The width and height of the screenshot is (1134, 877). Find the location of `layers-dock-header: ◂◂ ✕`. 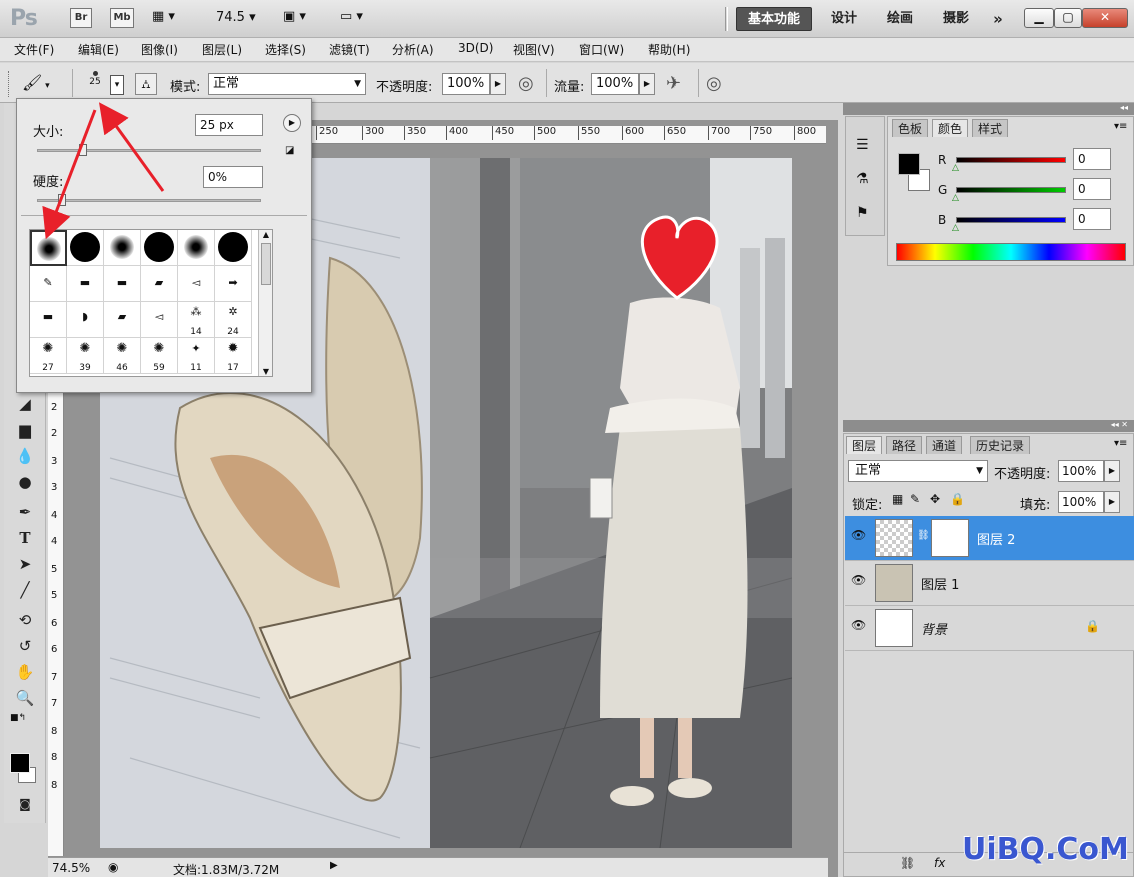

layers-dock-header: ◂◂ ✕ is located at coordinates (988, 426).